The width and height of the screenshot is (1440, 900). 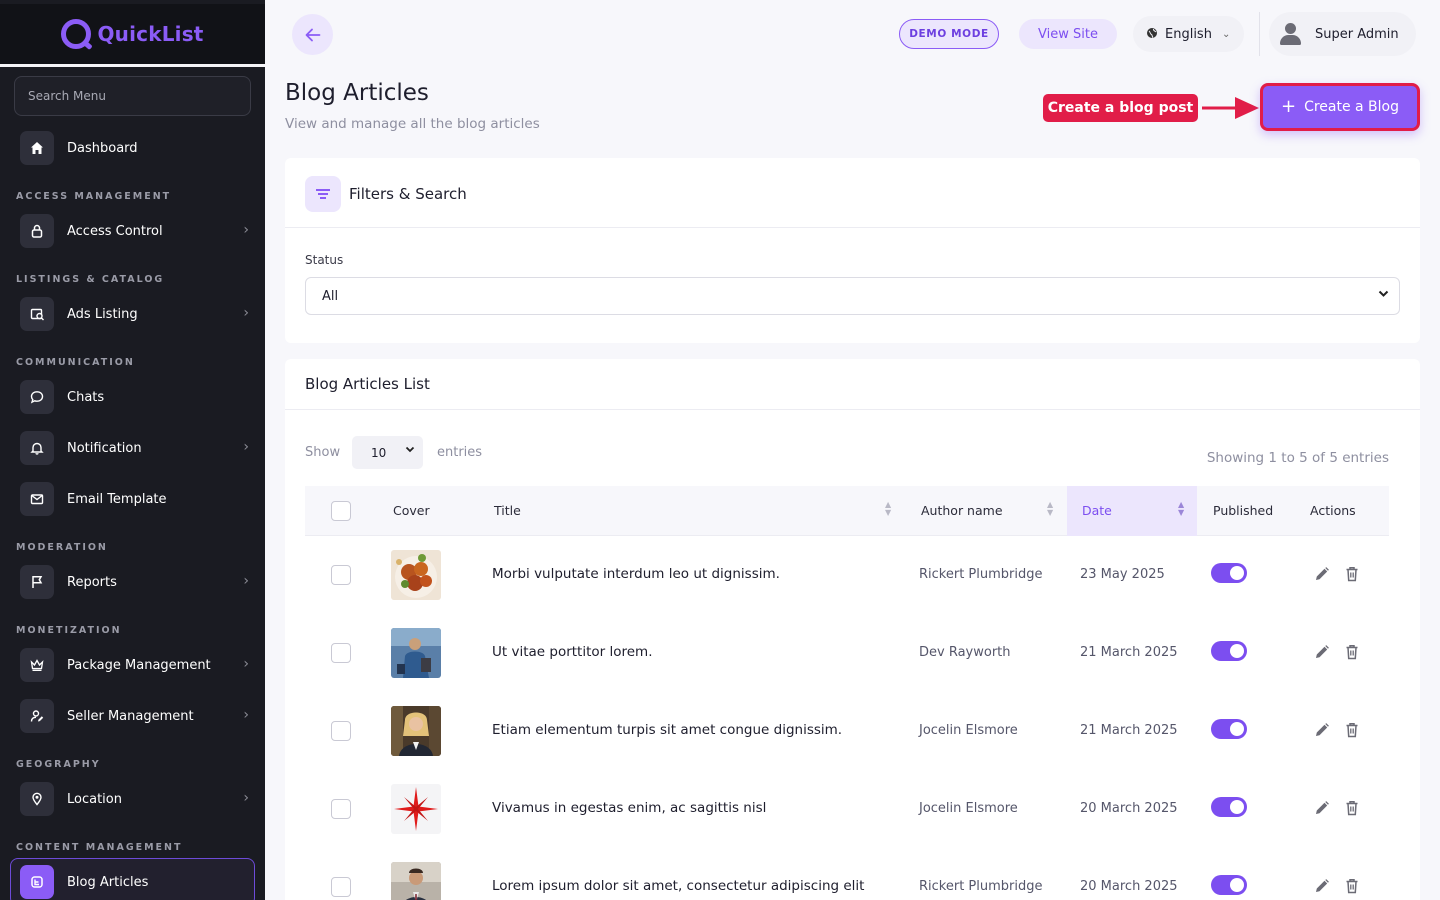 What do you see at coordinates (58, 764) in the screenshot?
I see `section-geography: GEOGRAPHY` at bounding box center [58, 764].